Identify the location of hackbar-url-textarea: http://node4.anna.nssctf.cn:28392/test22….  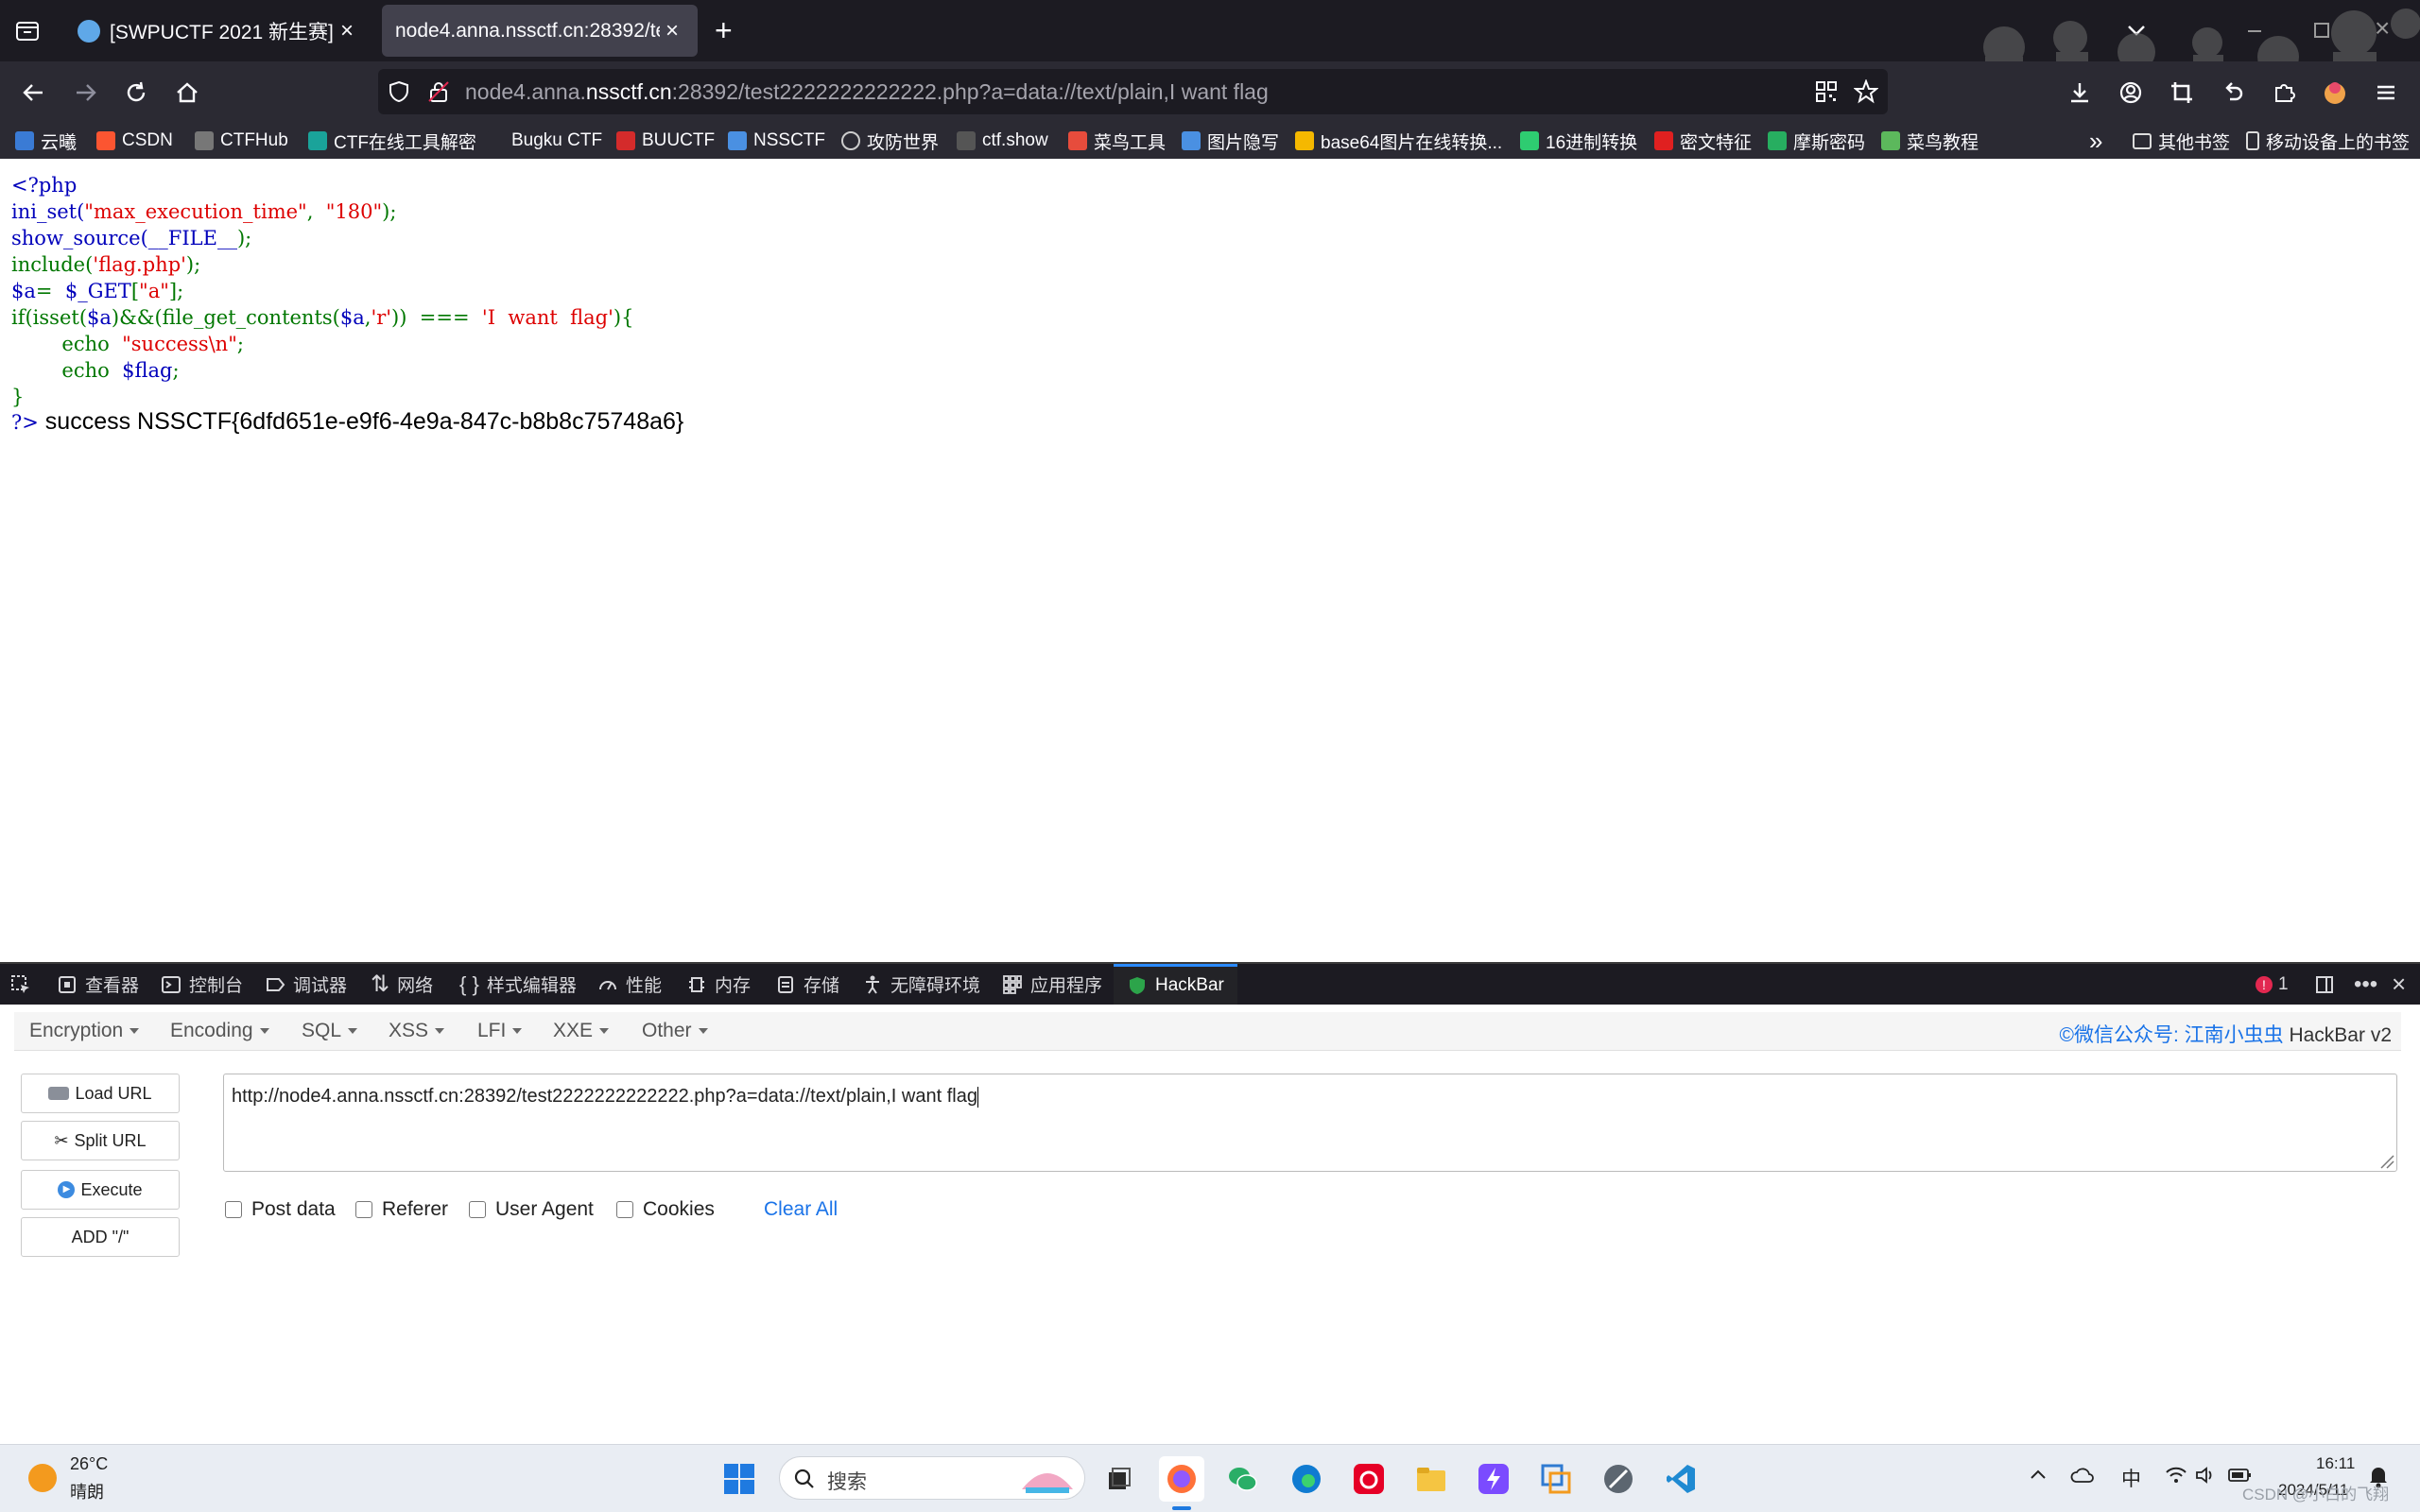
(1310, 1123).